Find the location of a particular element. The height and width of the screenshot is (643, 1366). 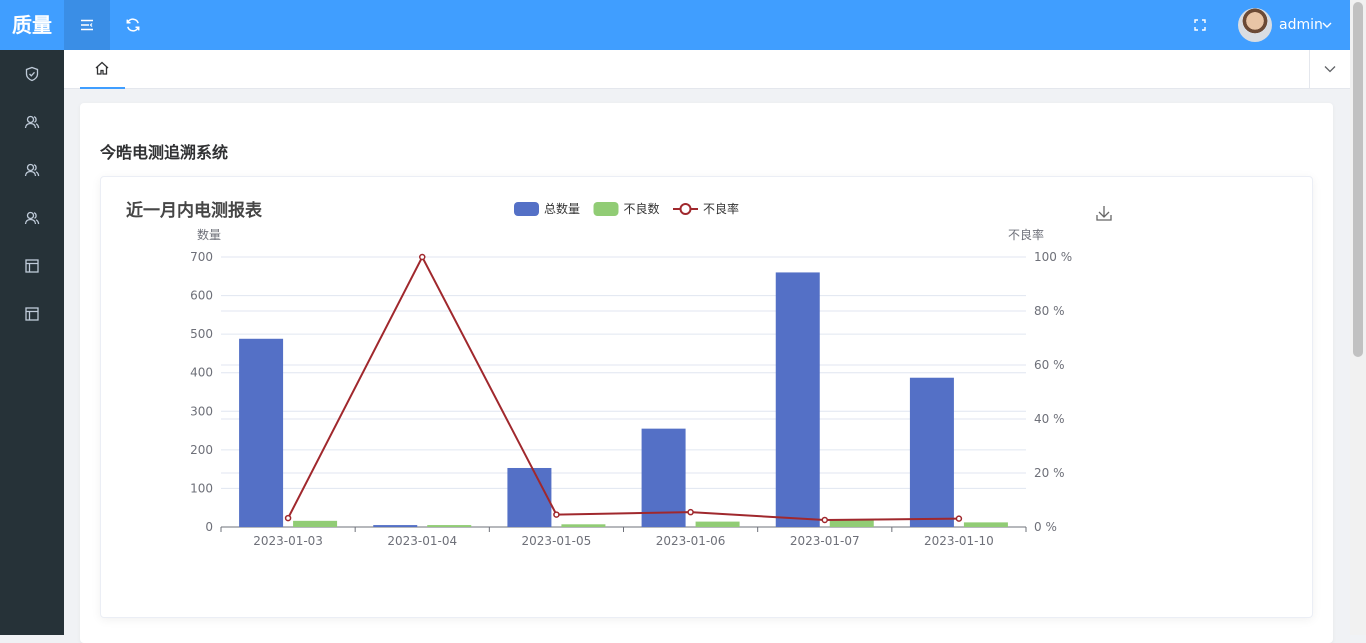

page-title: 今晧电测追溯系统 is located at coordinates (164, 152).